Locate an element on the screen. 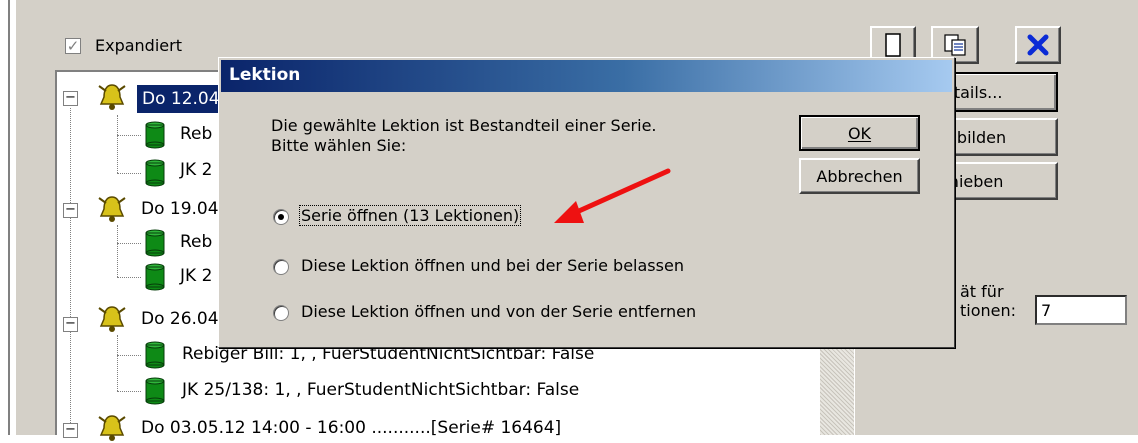  expand-checkbox: ✓ is located at coordinates (73, 46).